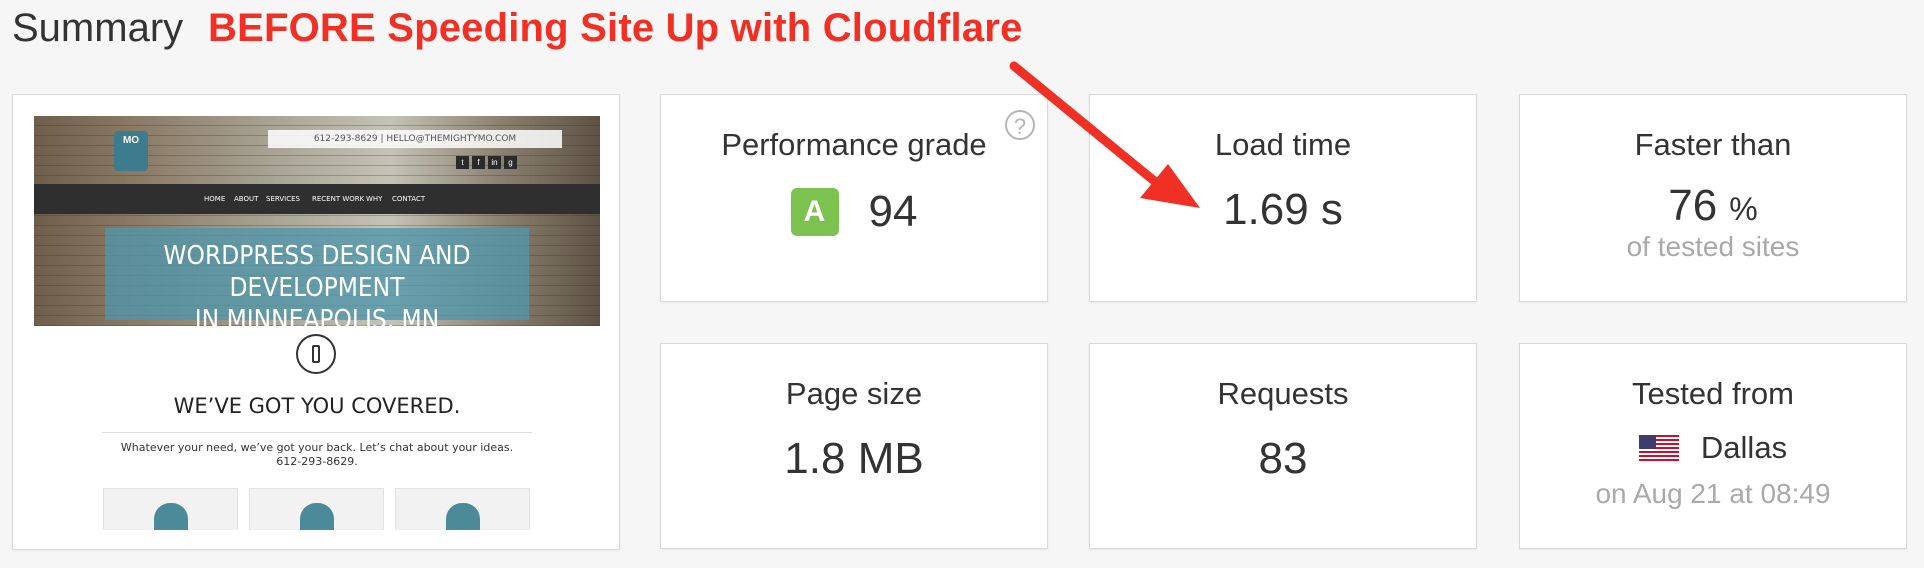 The width and height of the screenshot is (1924, 568). I want to click on tested-from-card: Tested from Dallas on Aug 21 at 08:49, so click(1713, 446).